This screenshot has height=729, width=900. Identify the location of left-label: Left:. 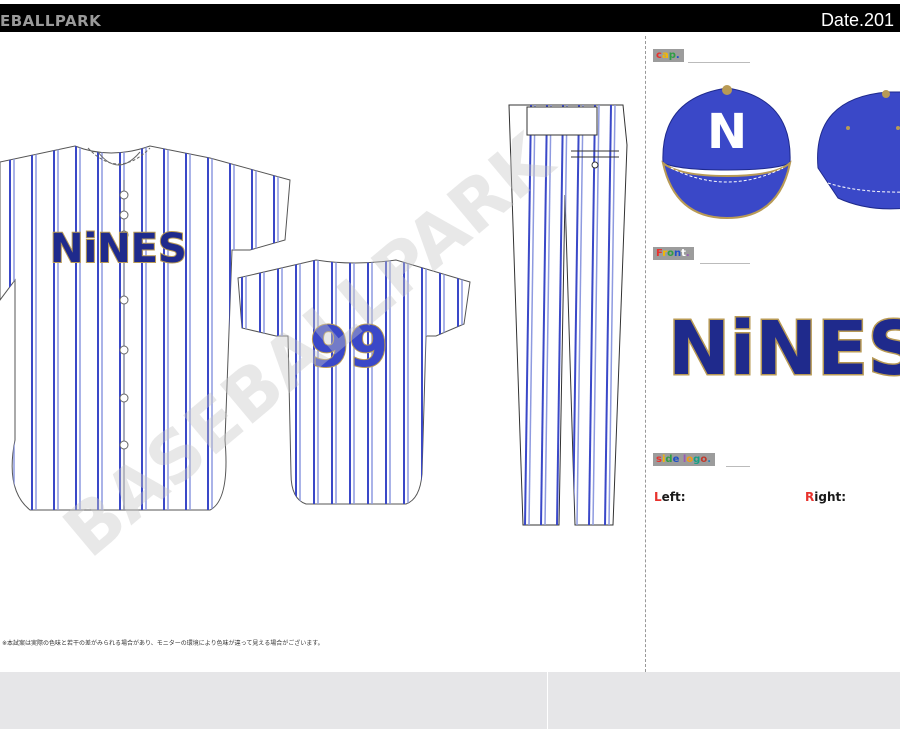
(670, 497).